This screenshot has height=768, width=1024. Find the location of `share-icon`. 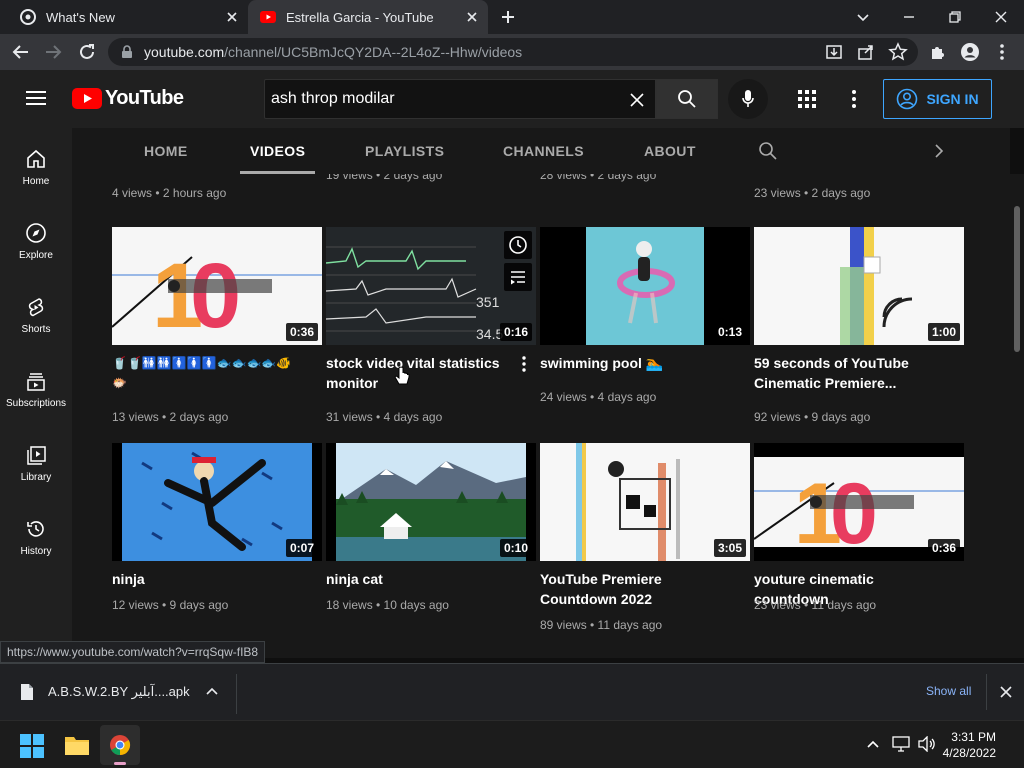

share-icon is located at coordinates (866, 52).